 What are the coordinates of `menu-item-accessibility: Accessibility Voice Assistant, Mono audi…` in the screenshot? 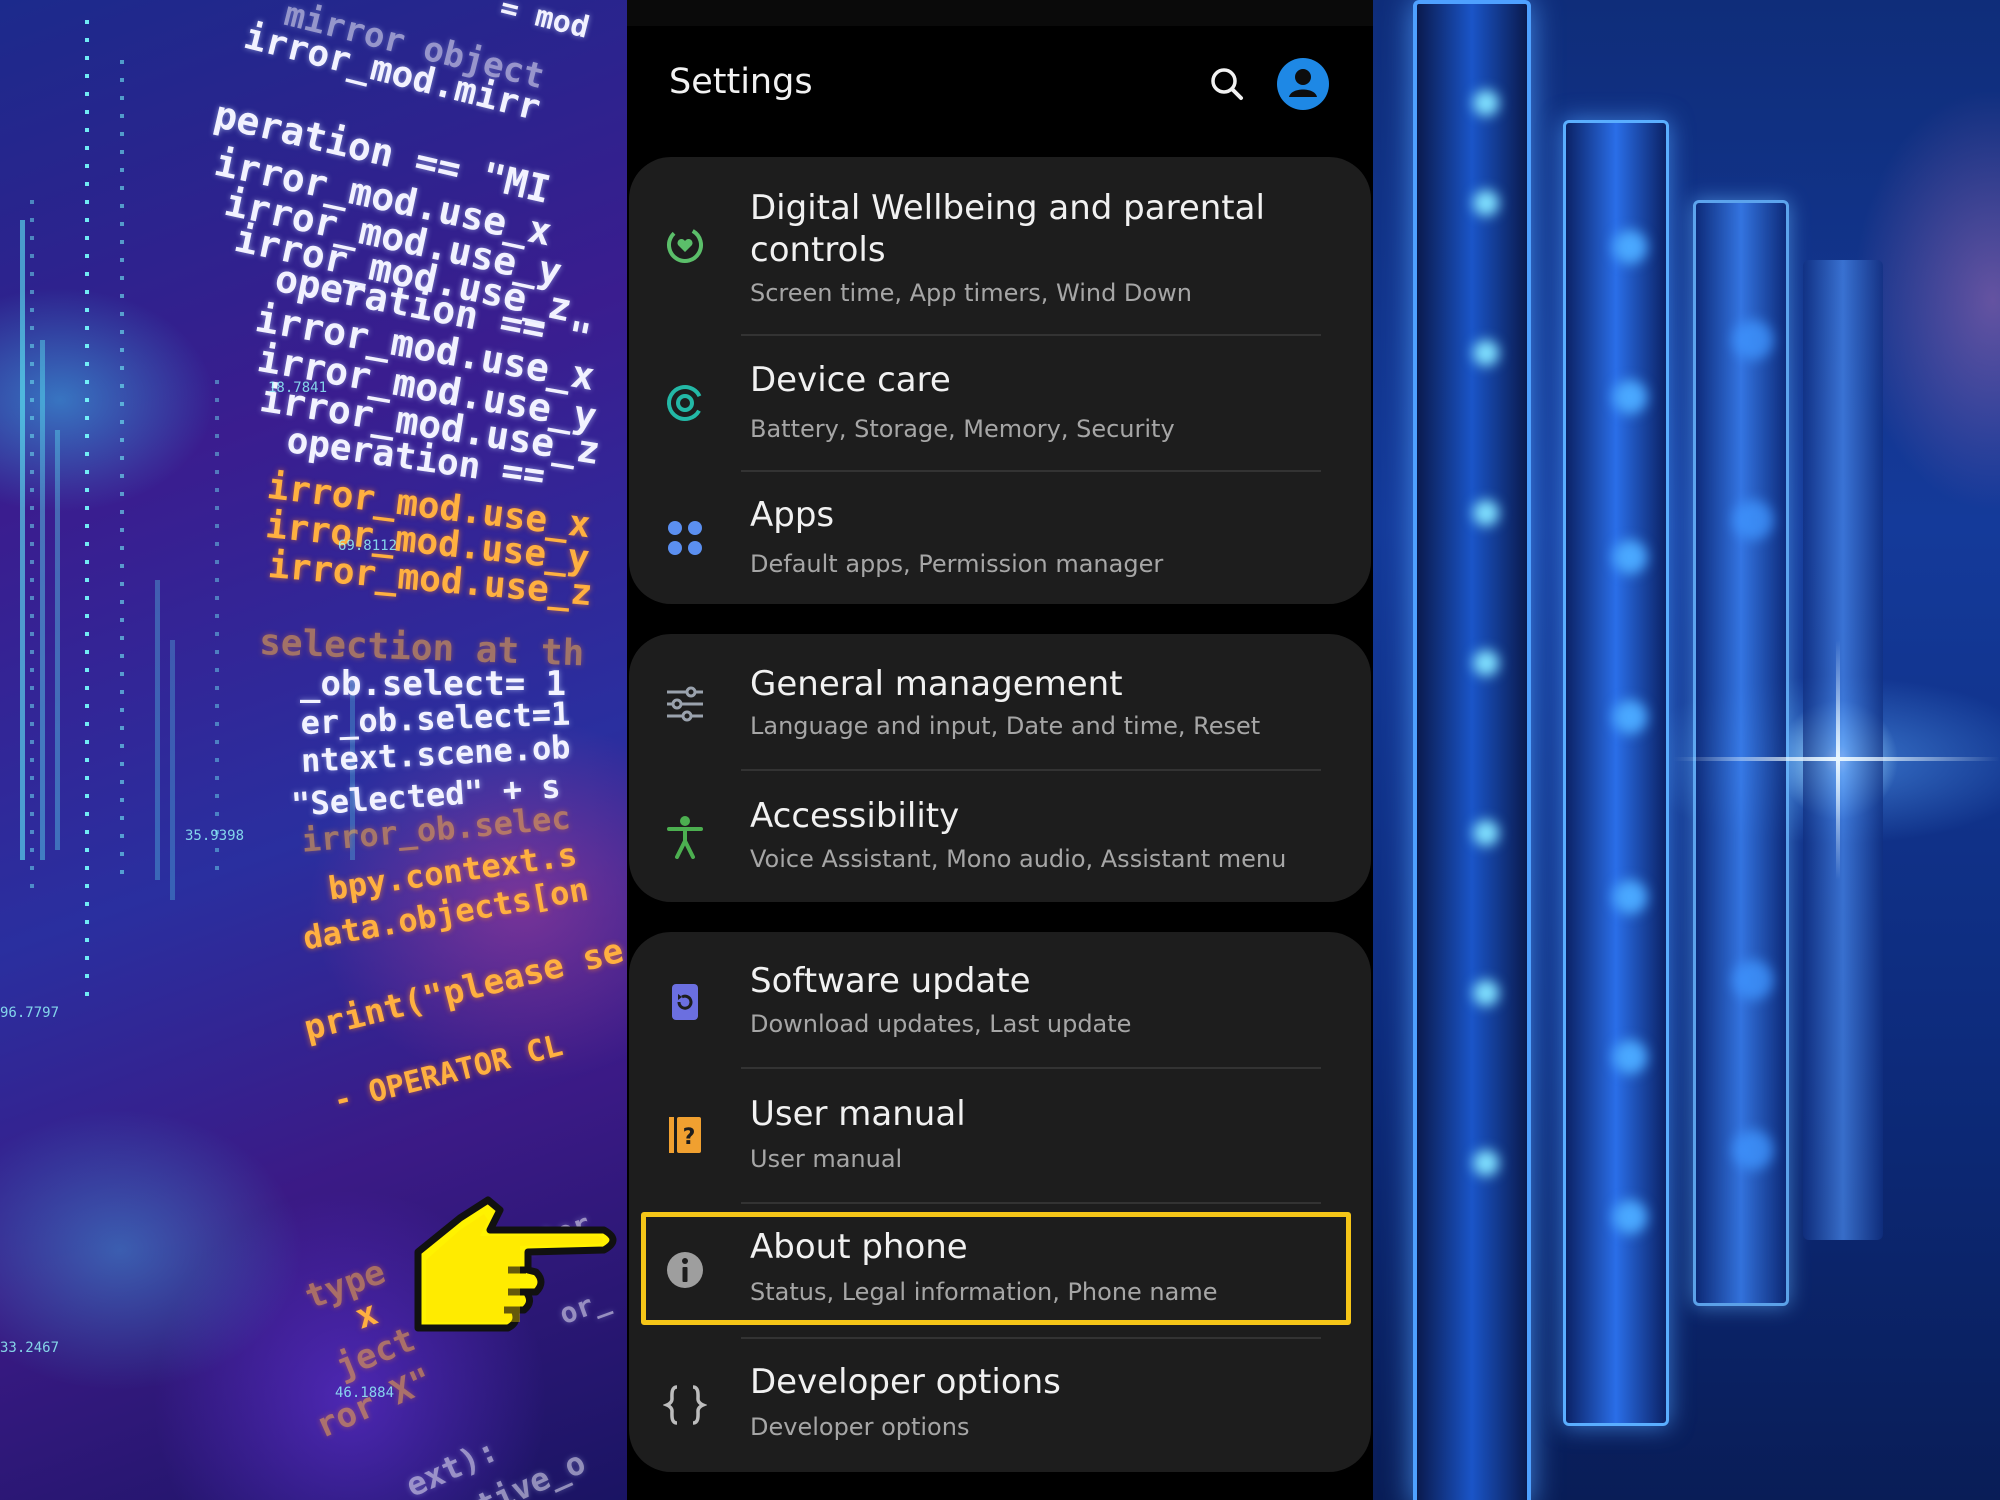 It's located at (1000, 836).